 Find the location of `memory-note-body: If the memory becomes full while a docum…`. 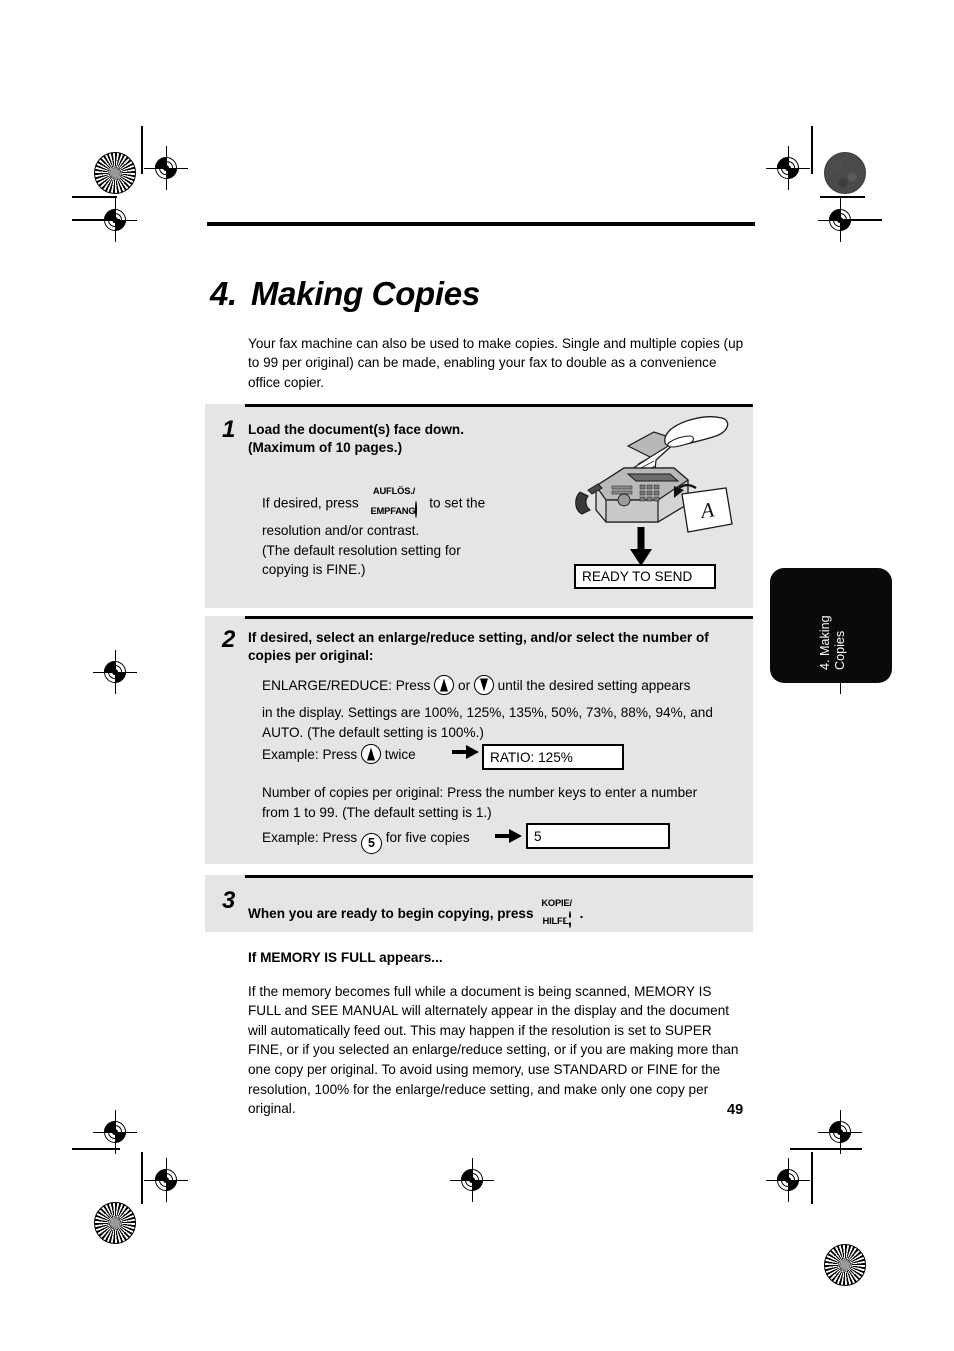

memory-note-body: If the memory becomes full while a docum… is located at coordinates (493, 1050).